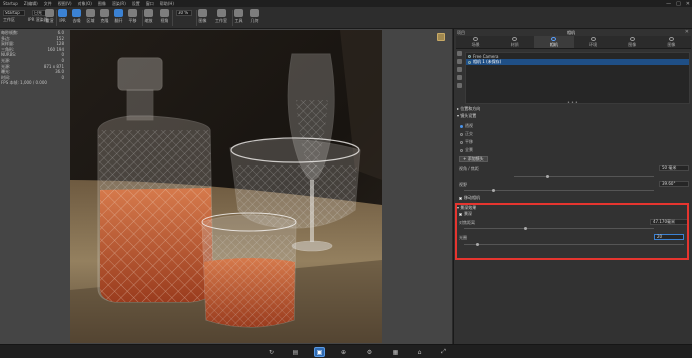  Describe the element at coordinates (343, 352) in the screenshot. I see `status-bar-button: ⊕` at that location.